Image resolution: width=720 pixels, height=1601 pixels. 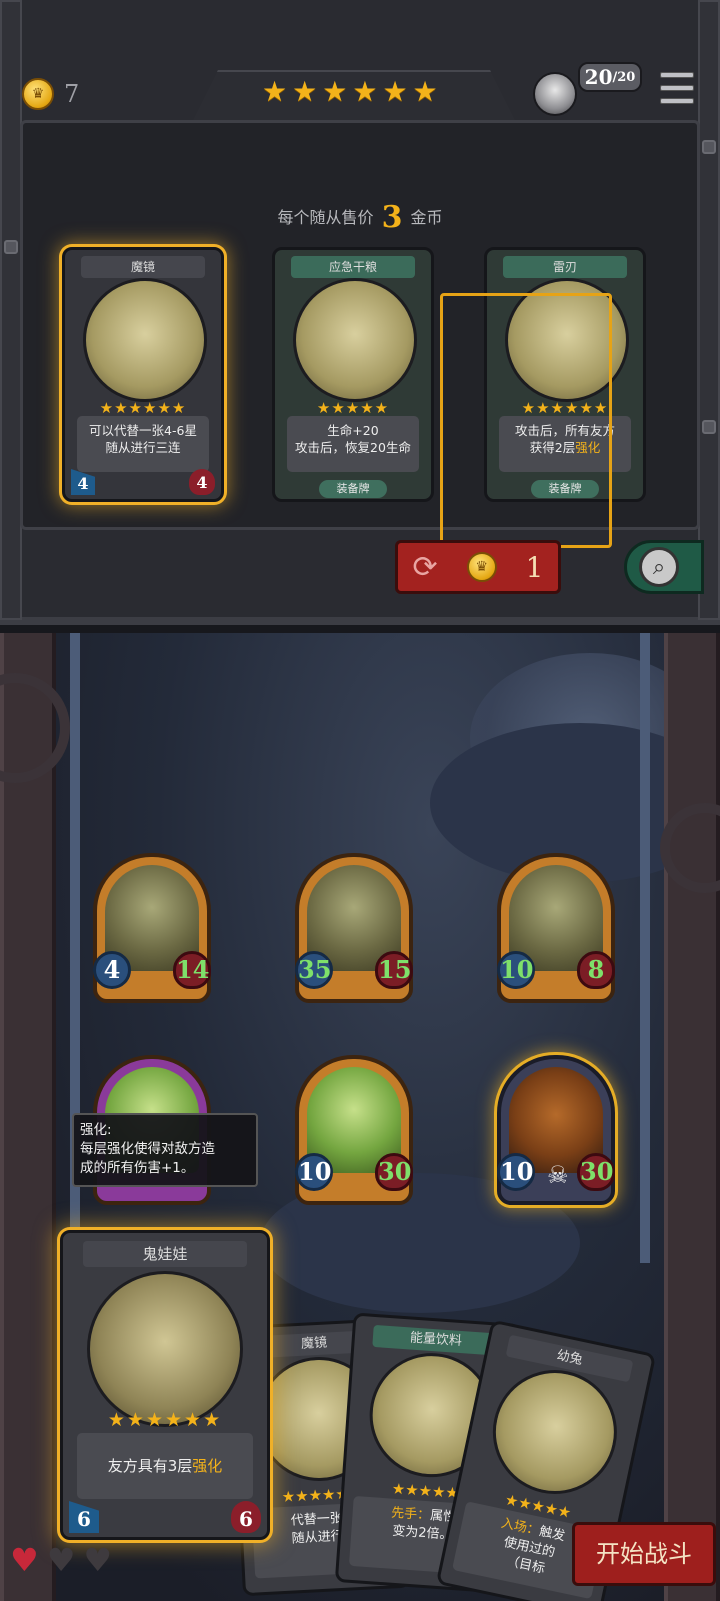 What do you see at coordinates (436, 1340) in the screenshot?
I see `card-title: 能量饮料` at bounding box center [436, 1340].